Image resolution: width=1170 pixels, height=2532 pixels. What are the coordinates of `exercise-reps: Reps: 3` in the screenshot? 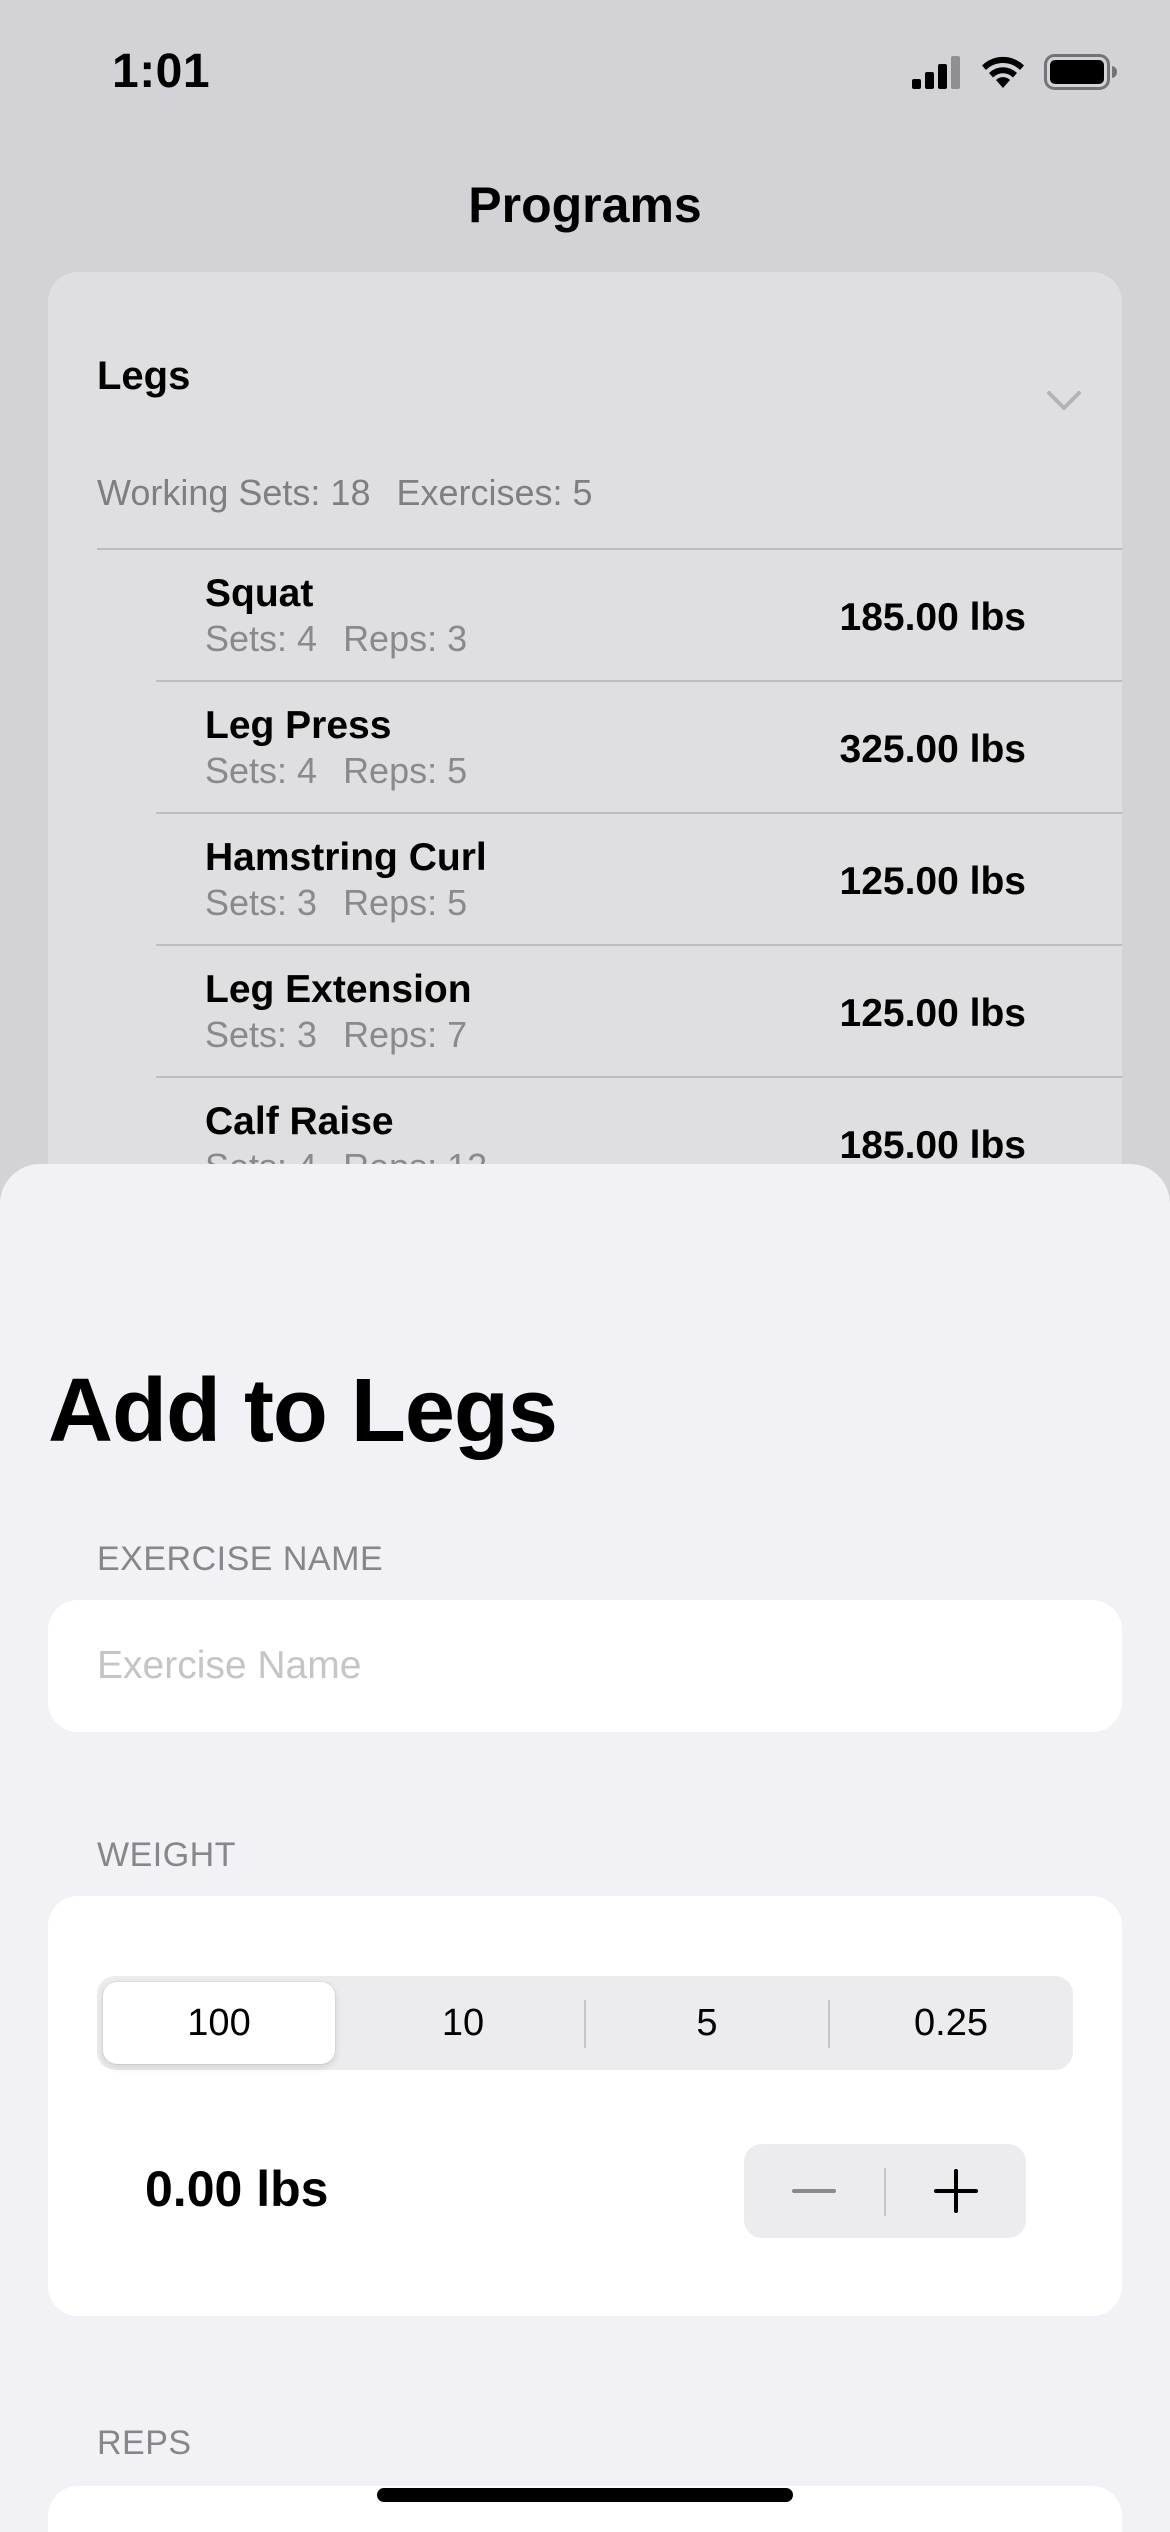 It's located at (405, 638).